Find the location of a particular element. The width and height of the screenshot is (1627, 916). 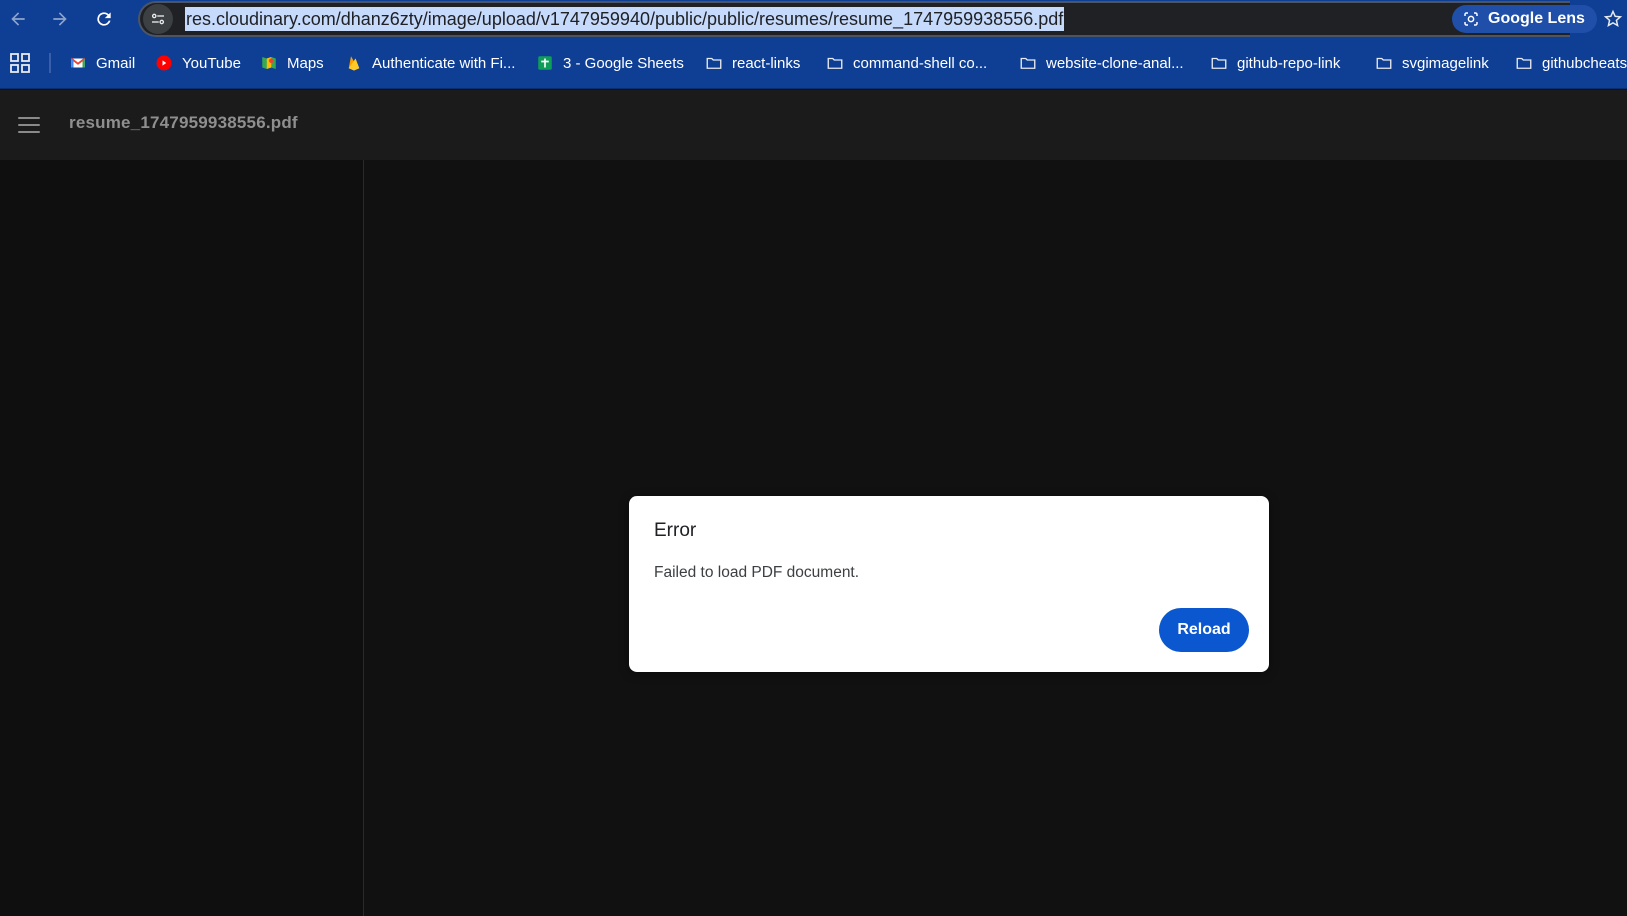

bookmark-folder-github-repo: github-repo-link is located at coordinates (1275, 63).